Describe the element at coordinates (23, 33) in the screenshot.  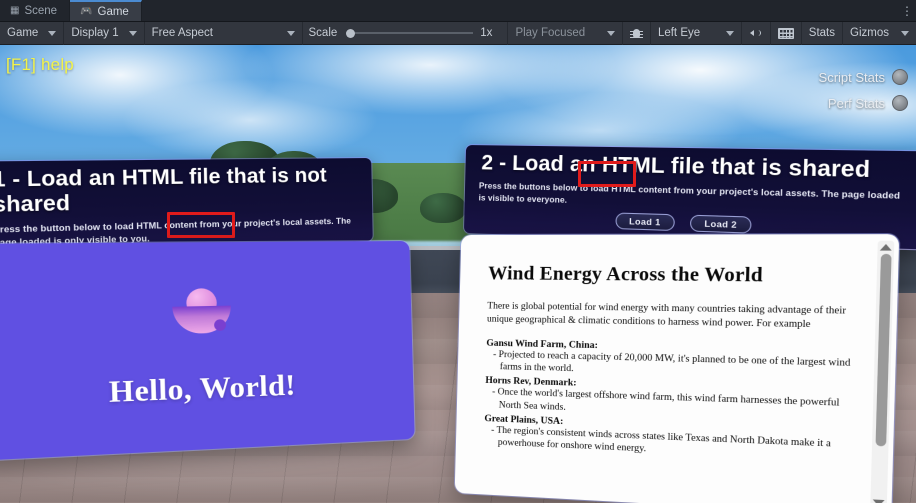
I see `view-dropdown-label: Game` at that location.